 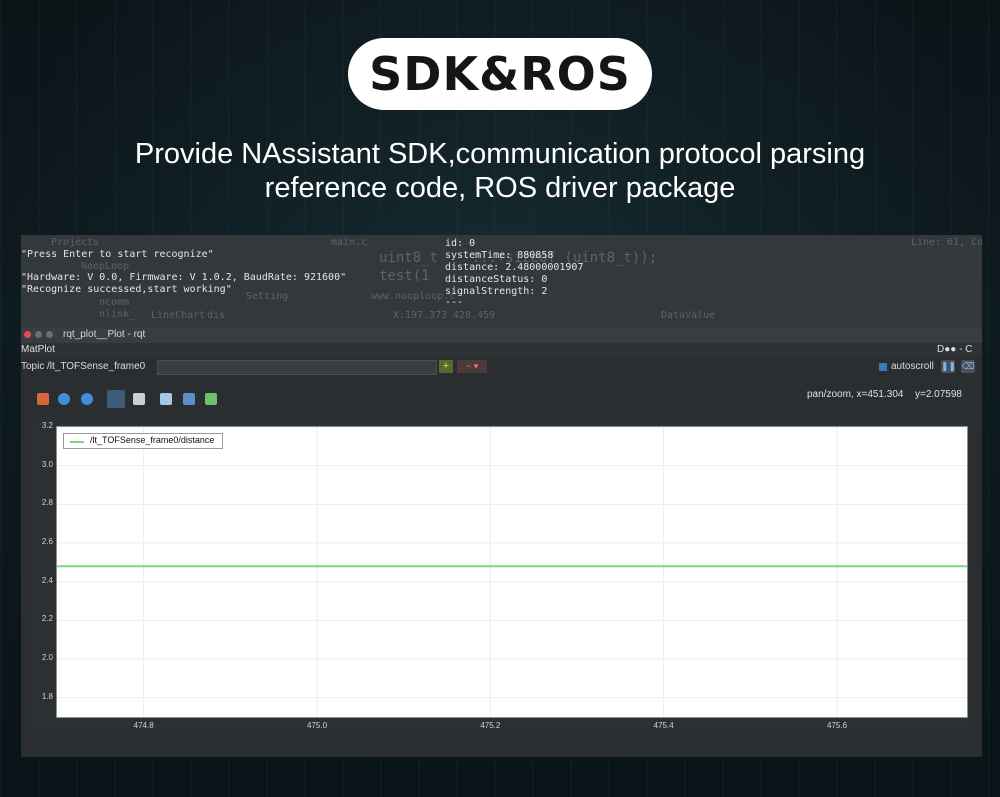 What do you see at coordinates (501, 335) in the screenshot?
I see `window-titlebar: rqt_plot__Plot - rqt` at bounding box center [501, 335].